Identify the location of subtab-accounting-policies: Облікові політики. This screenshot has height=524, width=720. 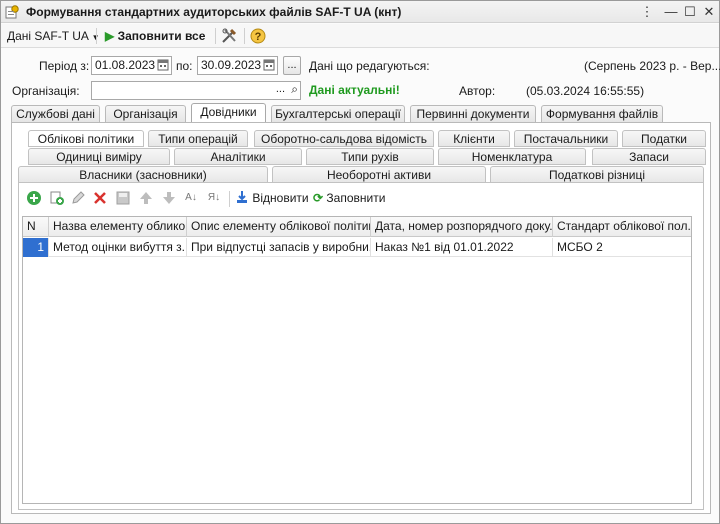
(86, 138).